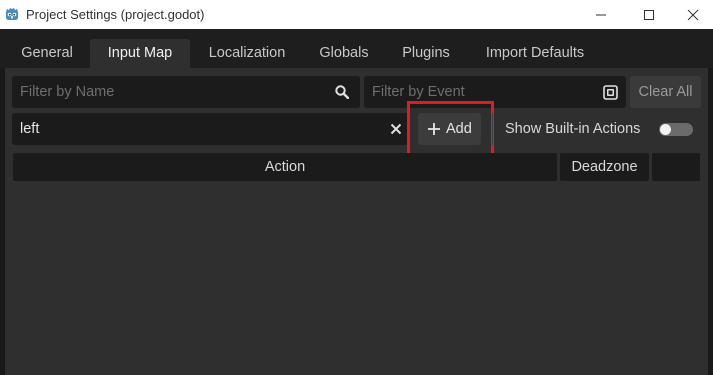 This screenshot has width=713, height=375. I want to click on search-icon, so click(342, 92).